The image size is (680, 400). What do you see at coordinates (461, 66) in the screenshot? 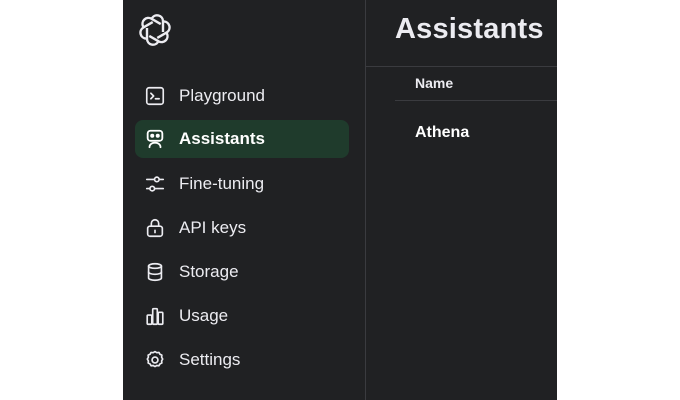
I see `header-divider` at bounding box center [461, 66].